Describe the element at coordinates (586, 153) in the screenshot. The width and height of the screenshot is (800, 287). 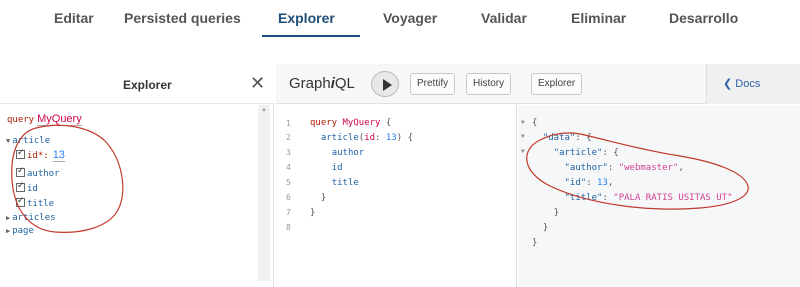
I see `result-line: "article": {` at that location.